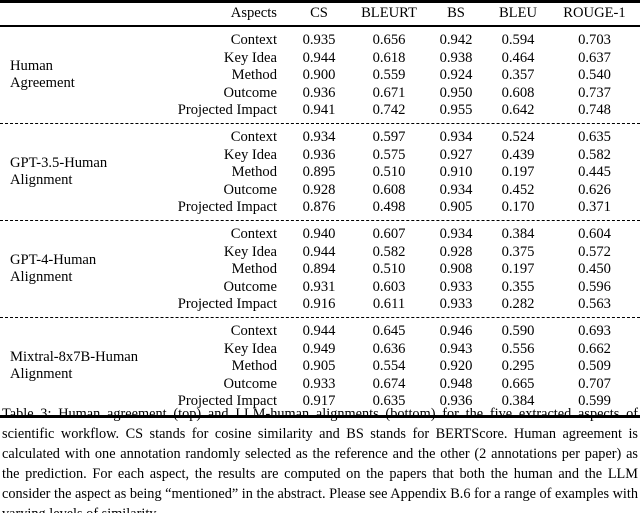  What do you see at coordinates (31, 65) in the screenshot?
I see `group-label-line1: Human` at bounding box center [31, 65].